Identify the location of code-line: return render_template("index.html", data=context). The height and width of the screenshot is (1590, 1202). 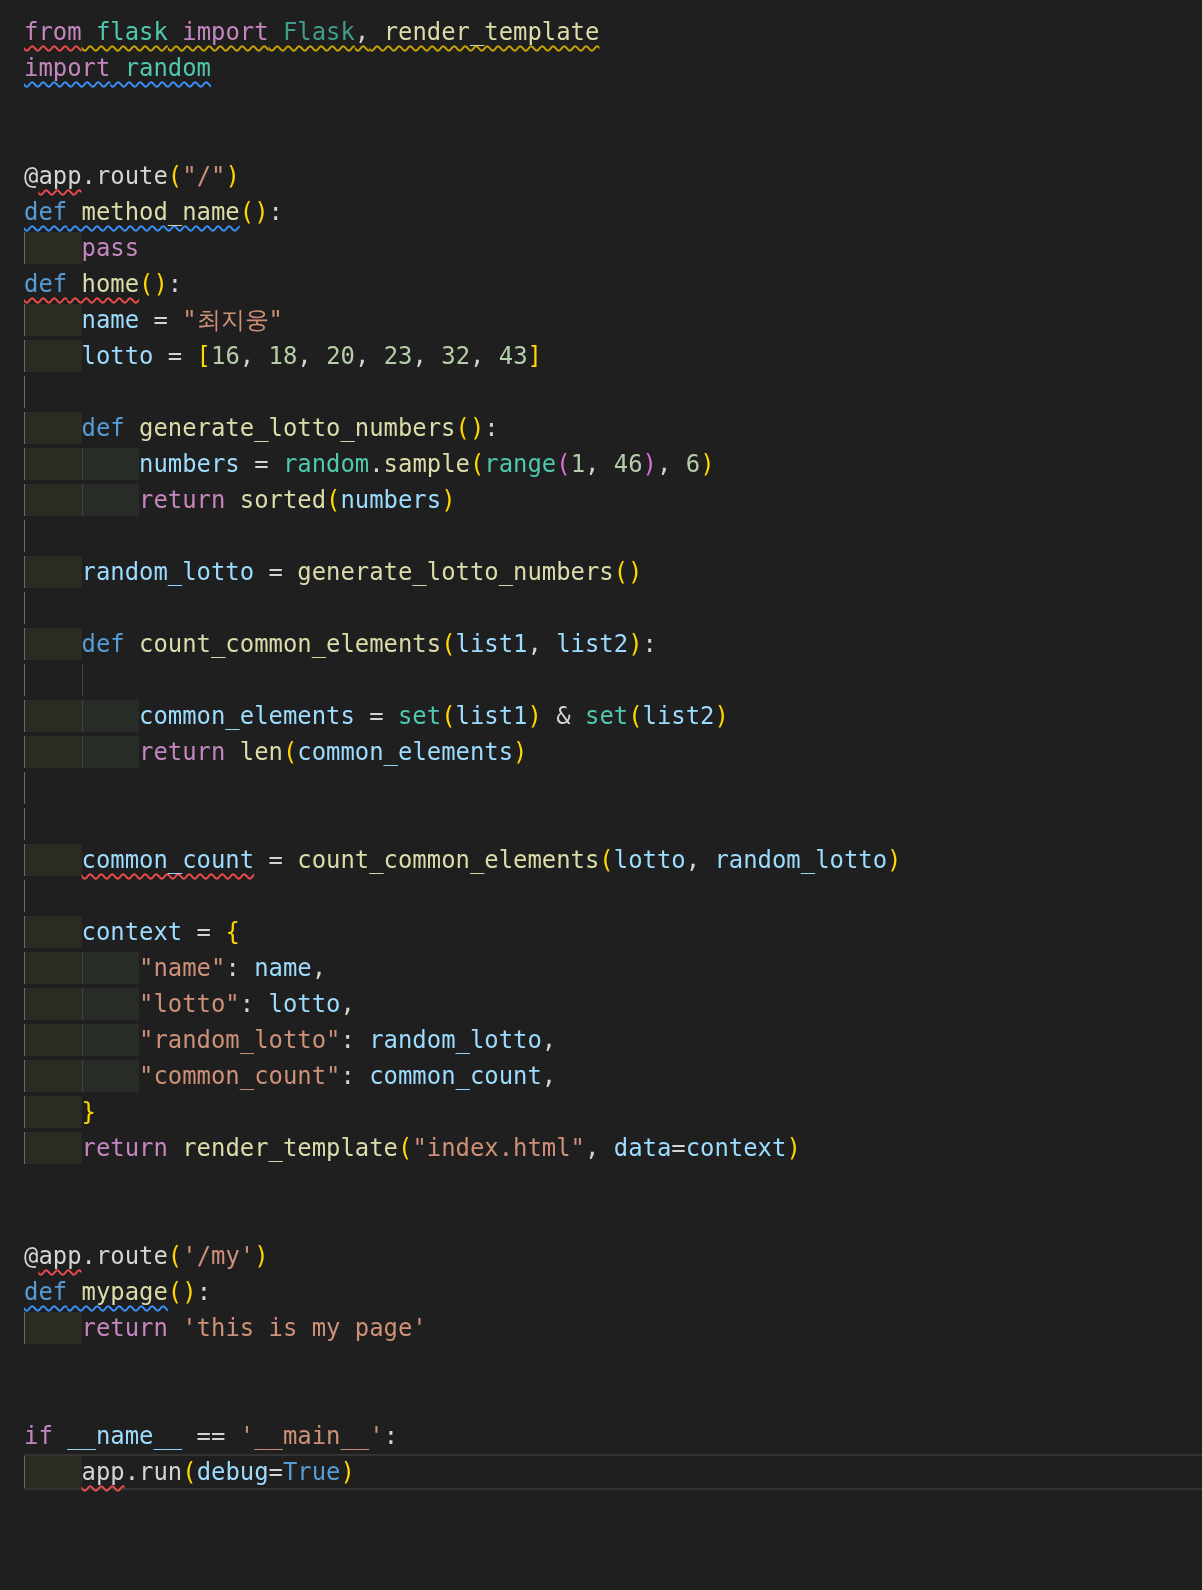
(441, 1148).